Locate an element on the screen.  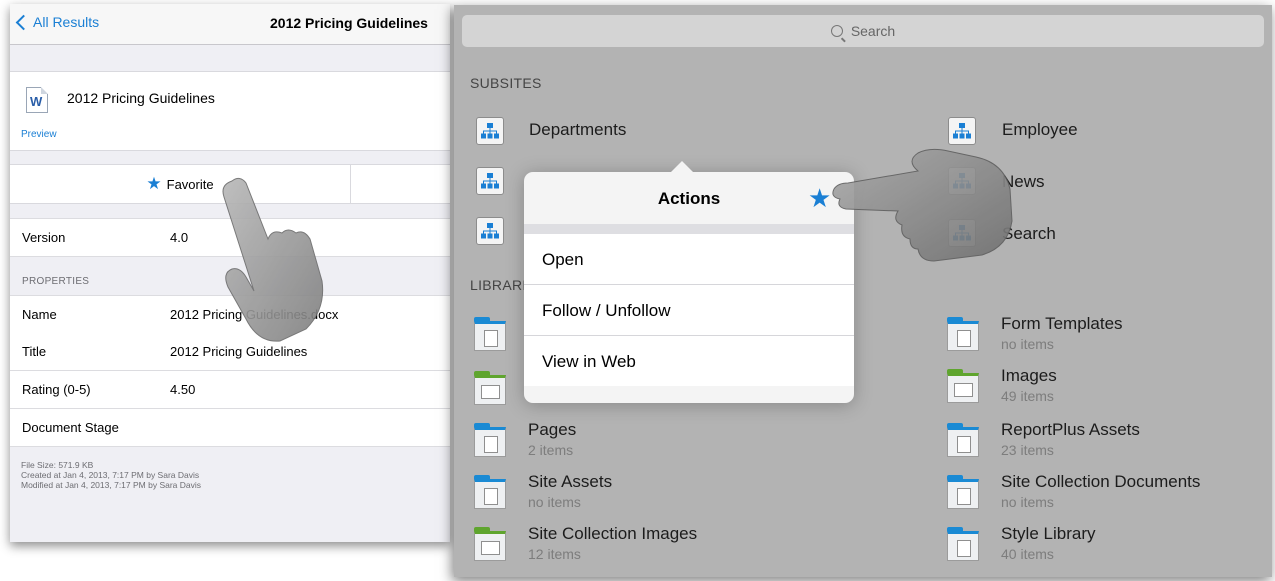
action-open: Open is located at coordinates (689, 259).